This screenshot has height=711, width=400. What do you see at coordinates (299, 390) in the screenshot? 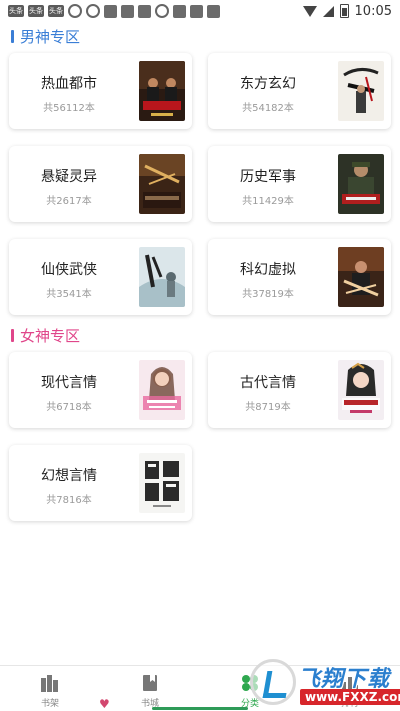
I see `category-card-gudai-yanqing: 古代言情 共8719本` at bounding box center [299, 390].